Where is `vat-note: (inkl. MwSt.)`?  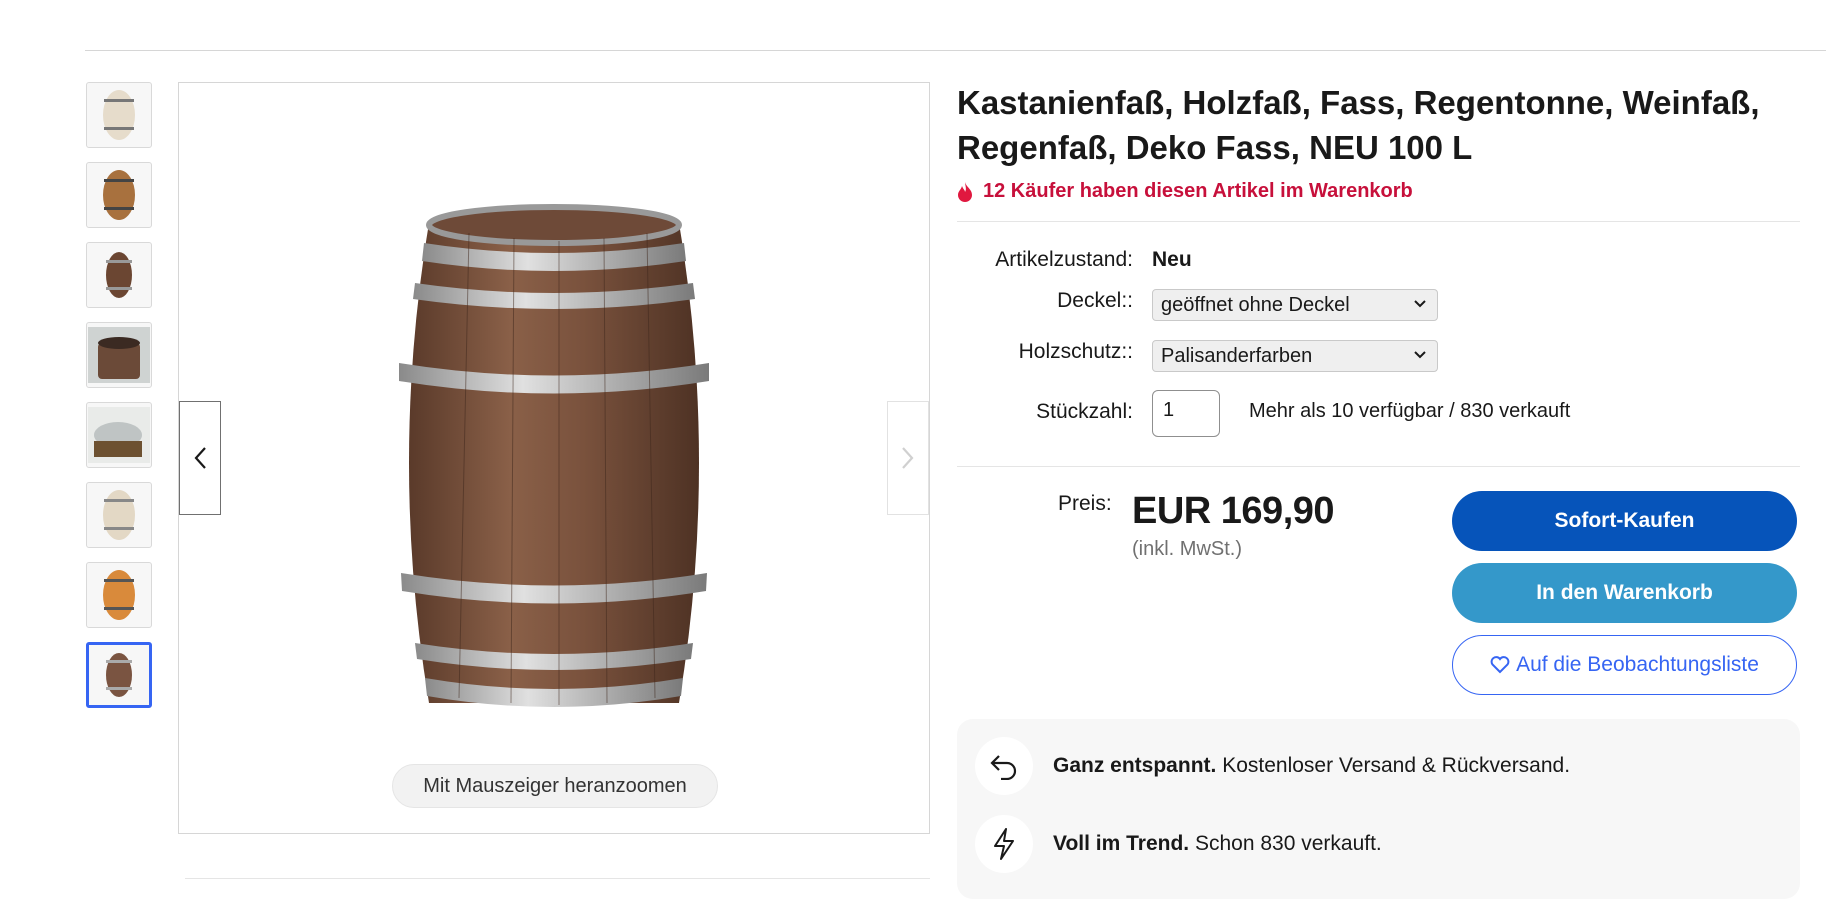 vat-note: (inkl. MwSt.) is located at coordinates (1187, 549).